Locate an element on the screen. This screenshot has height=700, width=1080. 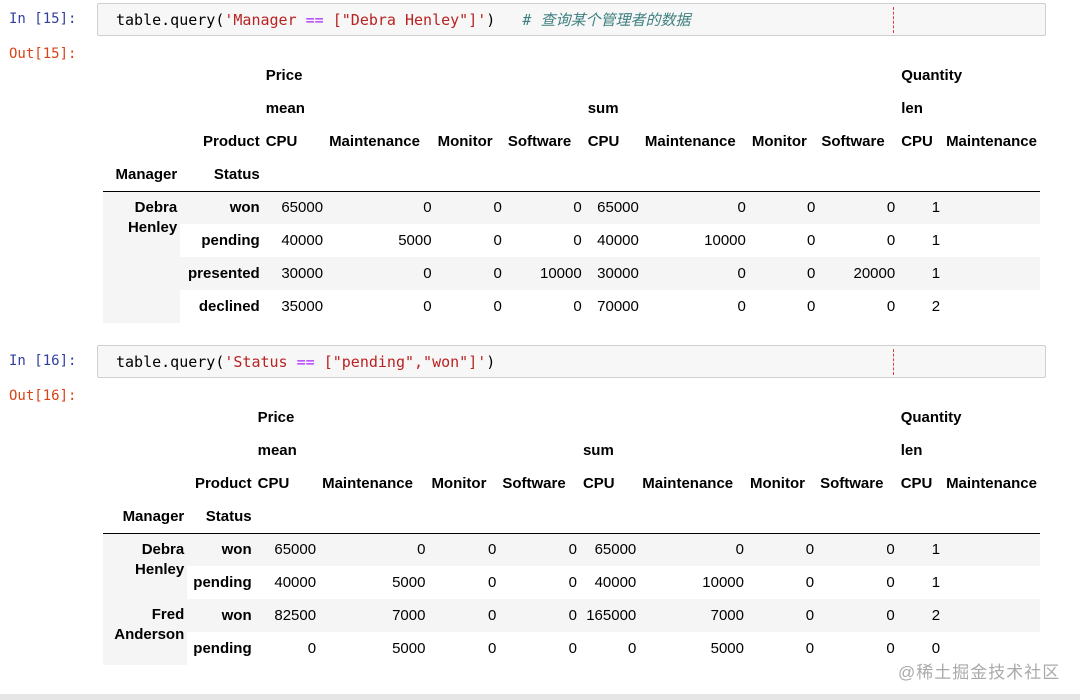
index-header-manager: Manager is located at coordinates (145, 517).